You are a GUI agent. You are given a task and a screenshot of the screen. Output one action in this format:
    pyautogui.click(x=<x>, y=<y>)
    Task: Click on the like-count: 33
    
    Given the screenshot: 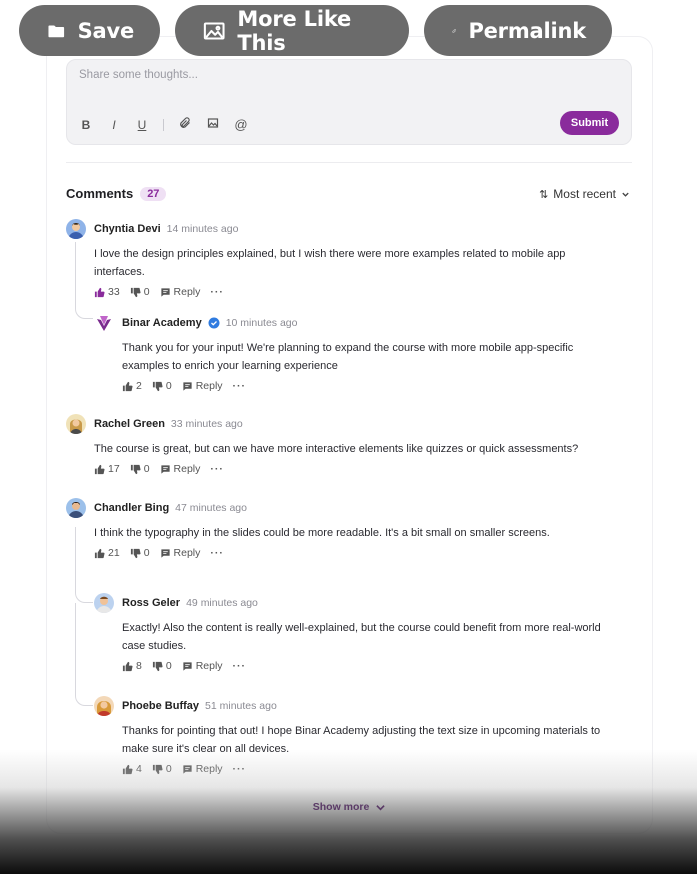 What is the action you would take?
    pyautogui.click(x=114, y=292)
    